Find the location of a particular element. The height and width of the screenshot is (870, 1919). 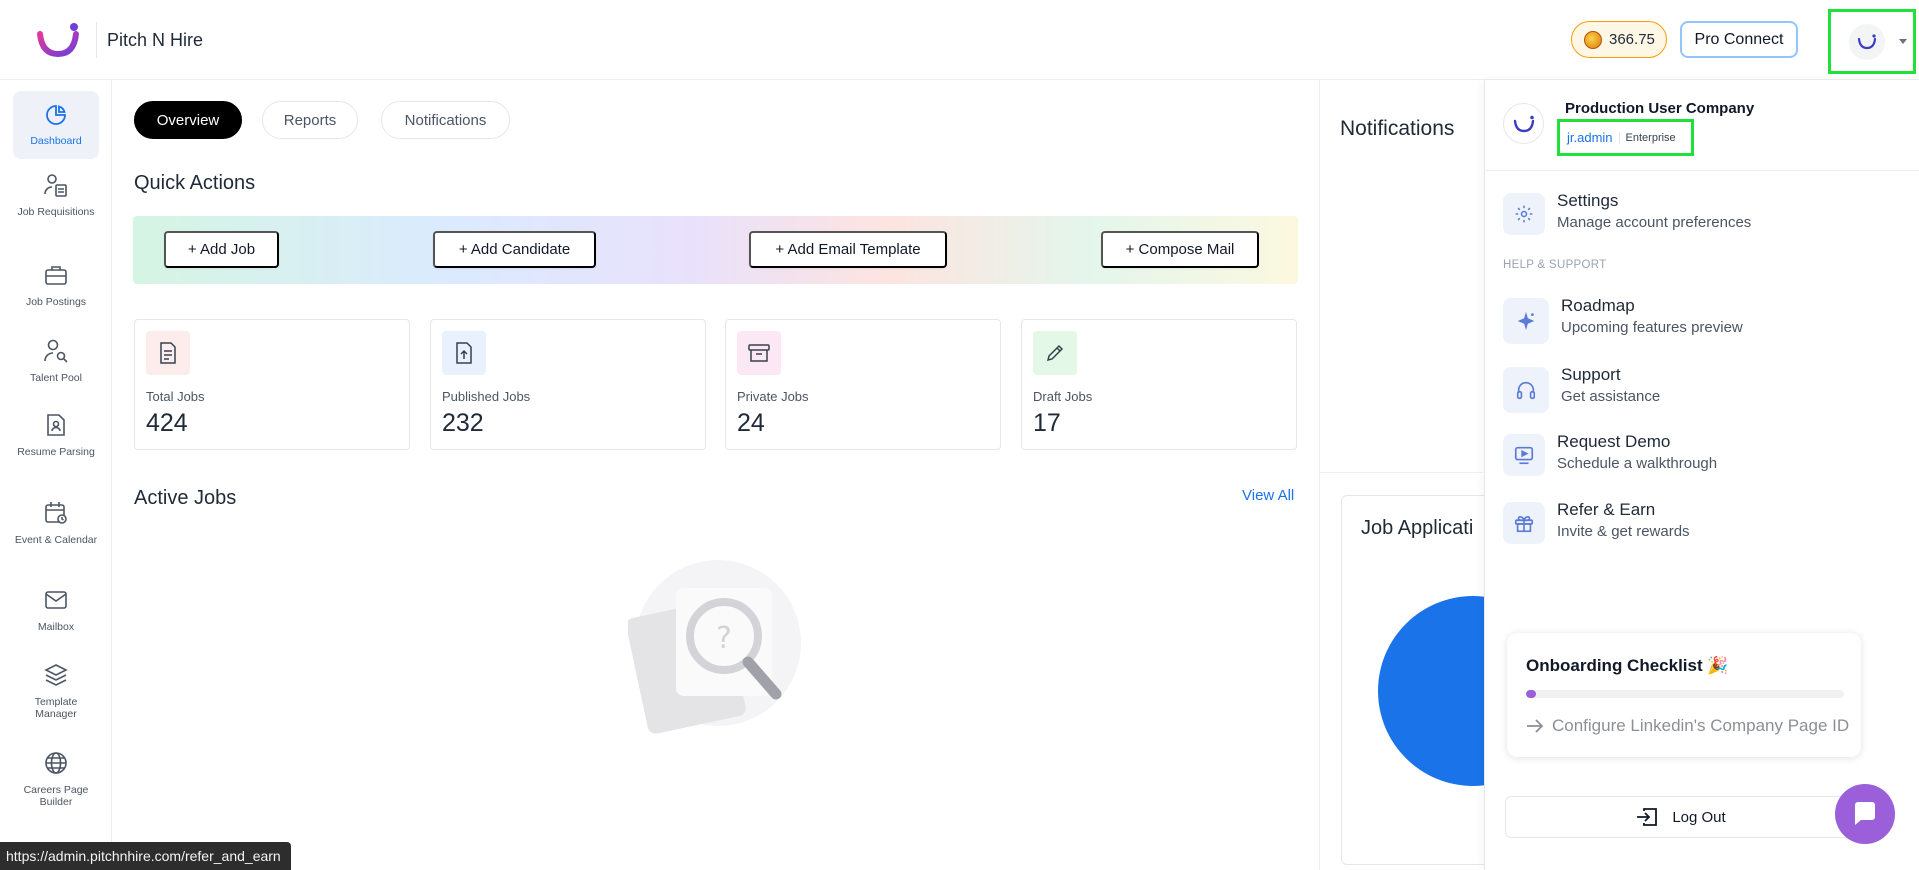

gift-icon is located at coordinates (1524, 523).